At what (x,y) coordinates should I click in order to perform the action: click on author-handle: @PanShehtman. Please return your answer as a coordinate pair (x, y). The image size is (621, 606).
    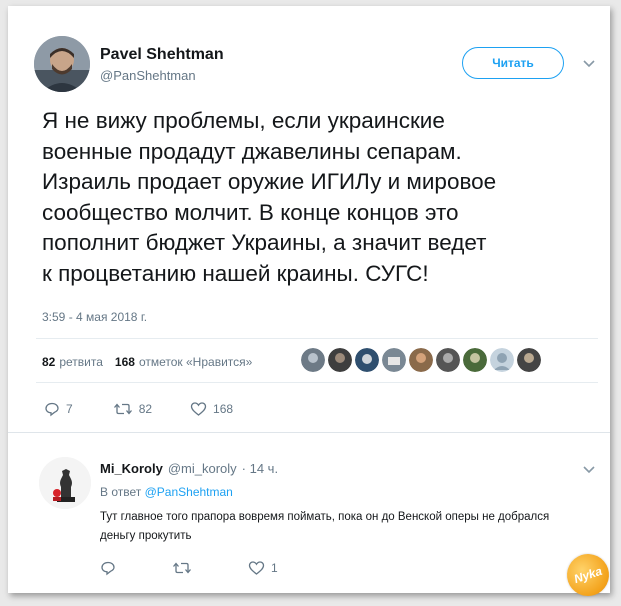
    Looking at the image, I should click on (148, 75).